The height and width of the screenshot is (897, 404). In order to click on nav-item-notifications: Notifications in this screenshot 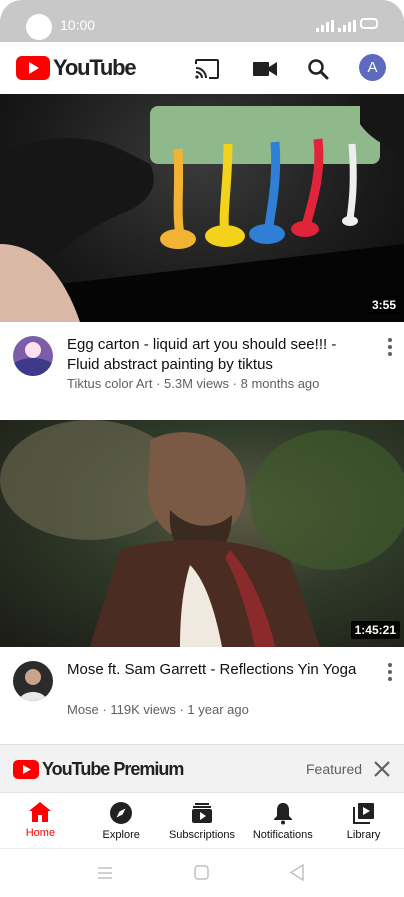, I will do `click(282, 820)`.